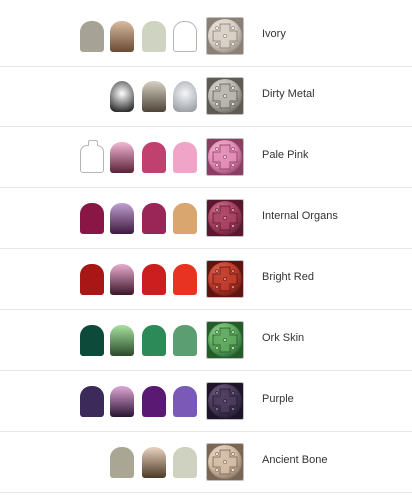  Describe the element at coordinates (285, 155) in the screenshot. I see `paint-scheme-name: Pale Pink` at that location.